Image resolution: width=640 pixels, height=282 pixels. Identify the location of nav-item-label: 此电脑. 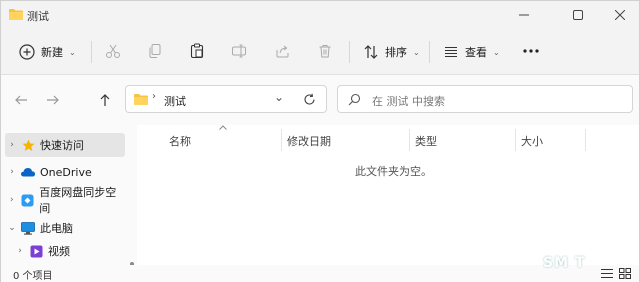
(56, 228).